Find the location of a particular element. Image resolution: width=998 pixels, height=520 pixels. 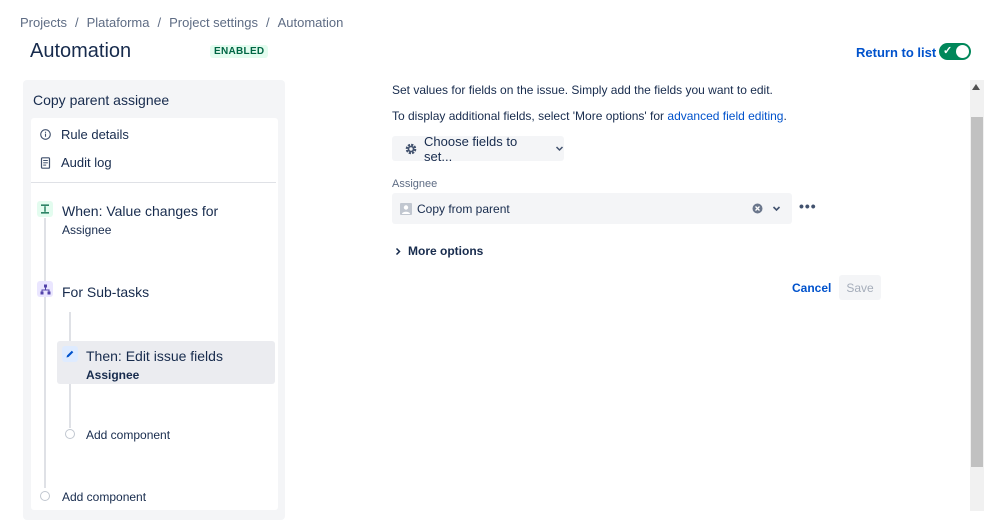

breadcrumb-projects: Projects is located at coordinates (43, 22).